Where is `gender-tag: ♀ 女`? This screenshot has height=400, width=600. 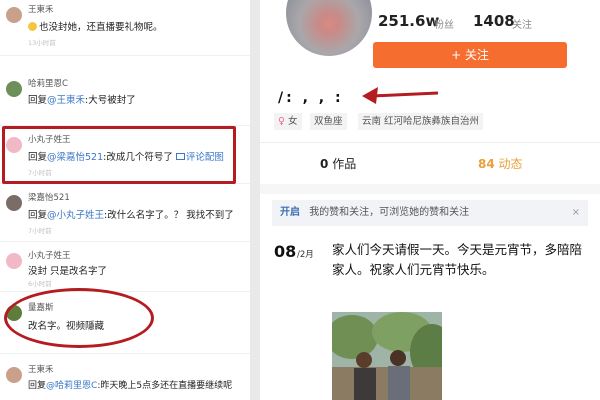 gender-tag: ♀ 女 is located at coordinates (288, 121).